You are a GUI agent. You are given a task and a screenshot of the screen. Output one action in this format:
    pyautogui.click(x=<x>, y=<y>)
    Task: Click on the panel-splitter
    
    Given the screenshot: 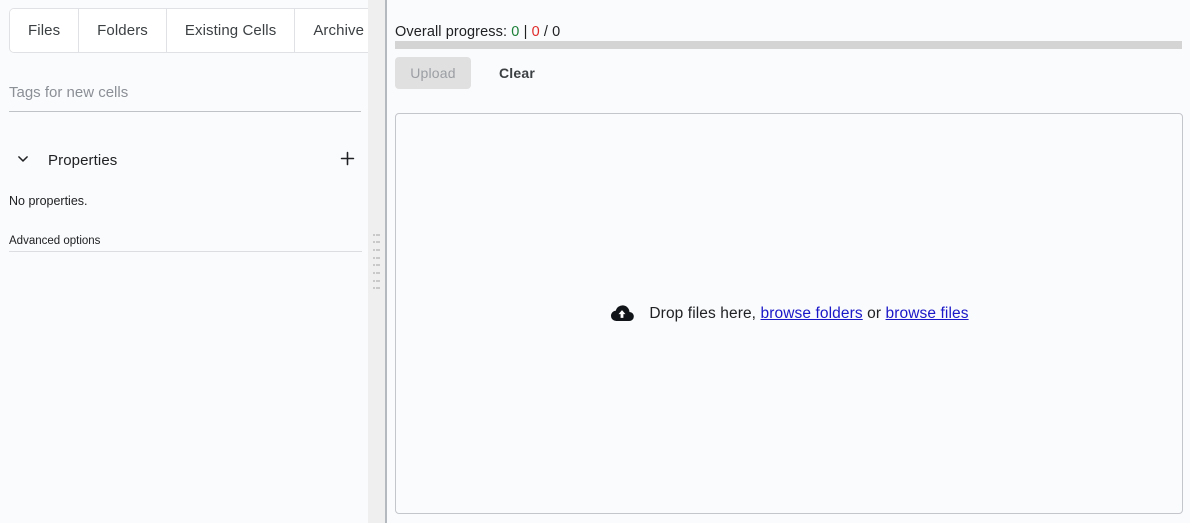 What is the action you would take?
    pyautogui.click(x=376, y=261)
    